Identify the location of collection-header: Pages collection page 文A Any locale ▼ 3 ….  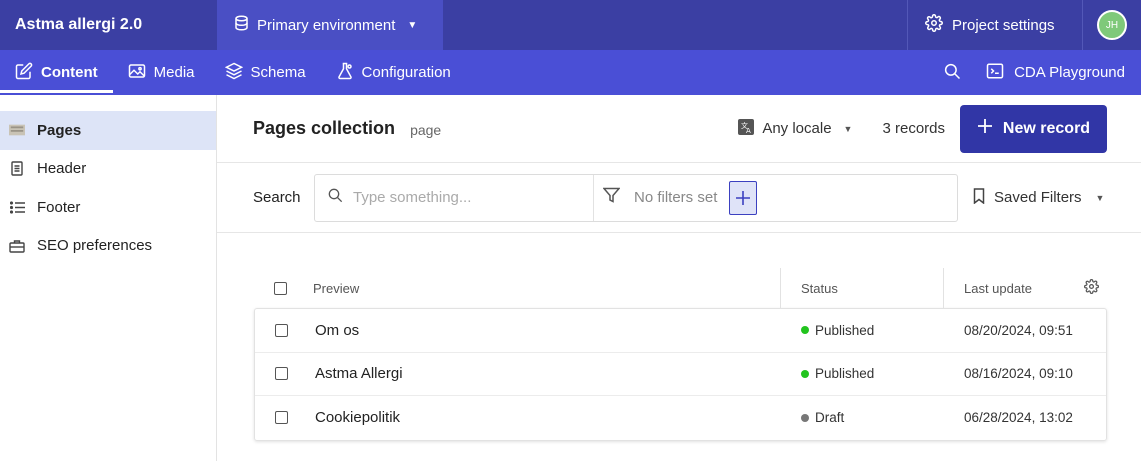
(679, 129).